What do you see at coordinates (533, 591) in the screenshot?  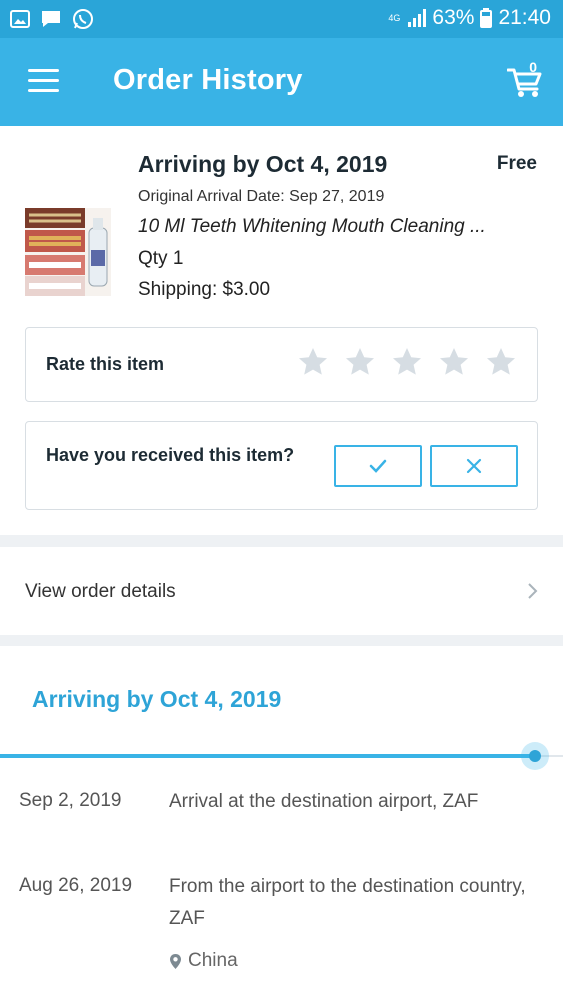 I see `chevron-right-icon` at bounding box center [533, 591].